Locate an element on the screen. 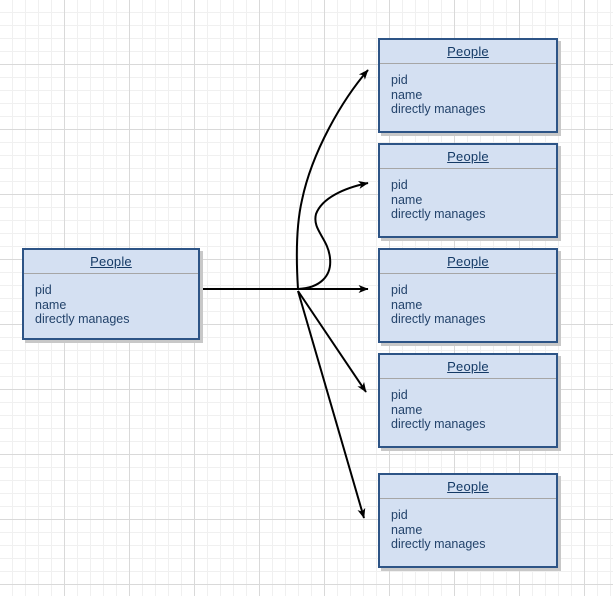 The width and height of the screenshot is (613, 596). uml-class-target-5: People pid name directly manages is located at coordinates (468, 520).